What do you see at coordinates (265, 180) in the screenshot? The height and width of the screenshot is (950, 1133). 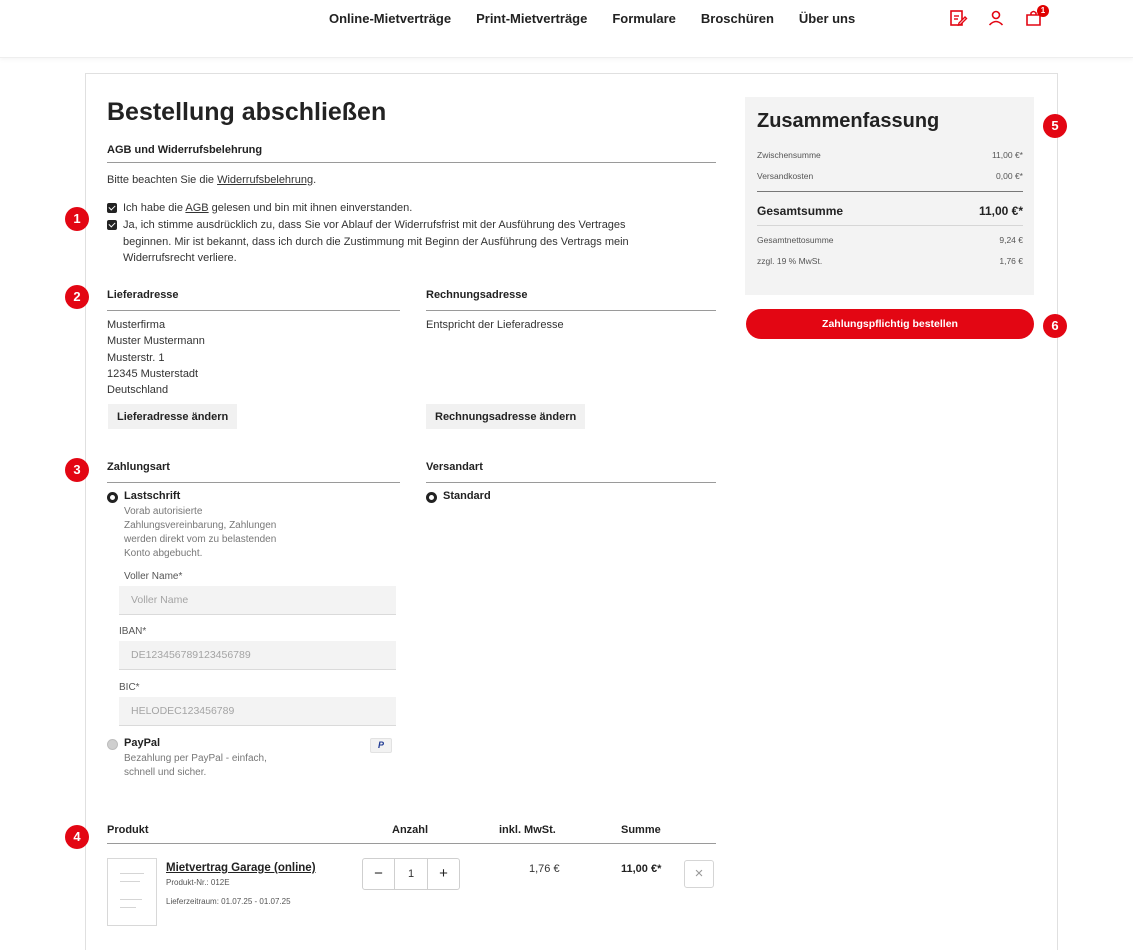 I see `withdrawal-policy-link: Widerrufsbelehrung` at bounding box center [265, 180].